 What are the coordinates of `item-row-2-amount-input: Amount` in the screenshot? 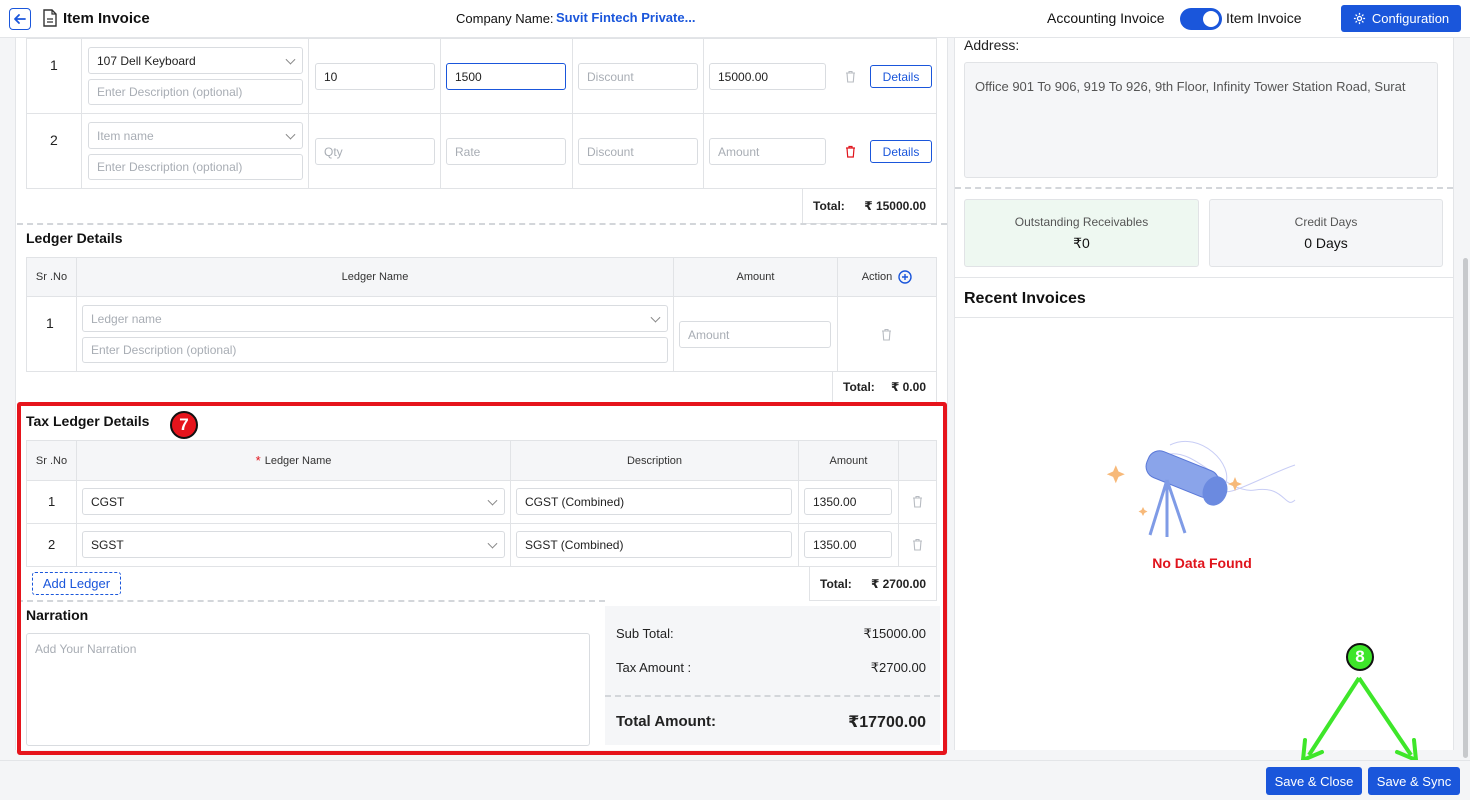 It's located at (767, 151).